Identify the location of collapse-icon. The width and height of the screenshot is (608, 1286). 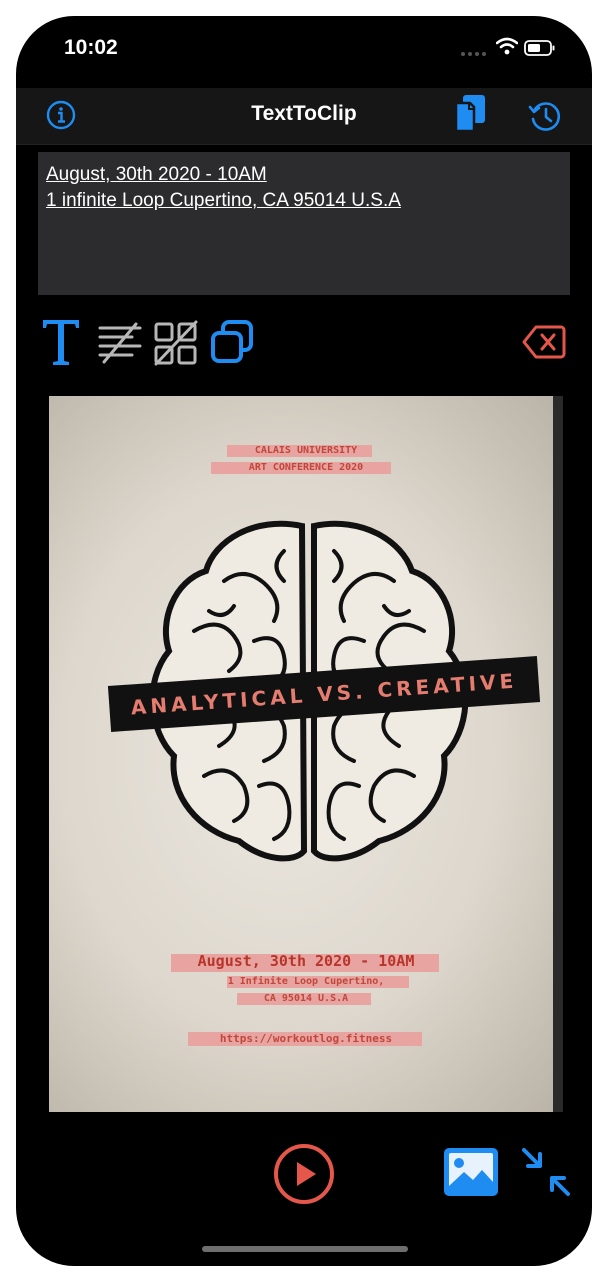
(546, 1172).